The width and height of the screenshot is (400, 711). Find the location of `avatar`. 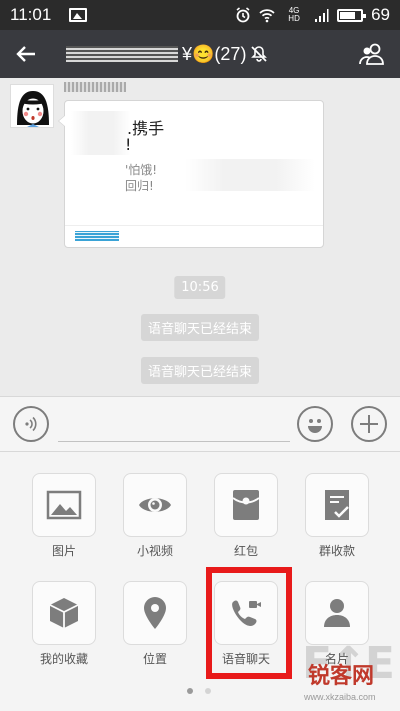

avatar is located at coordinates (32, 106).